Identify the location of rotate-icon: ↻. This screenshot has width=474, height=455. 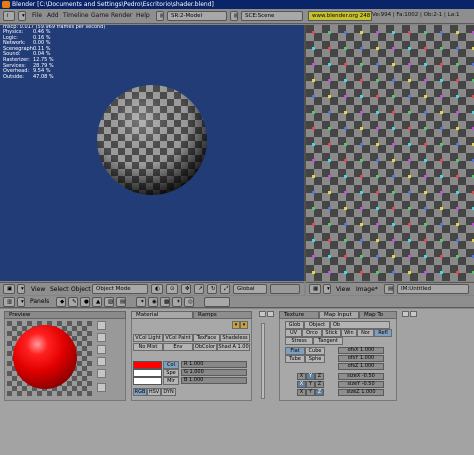
(212, 289).